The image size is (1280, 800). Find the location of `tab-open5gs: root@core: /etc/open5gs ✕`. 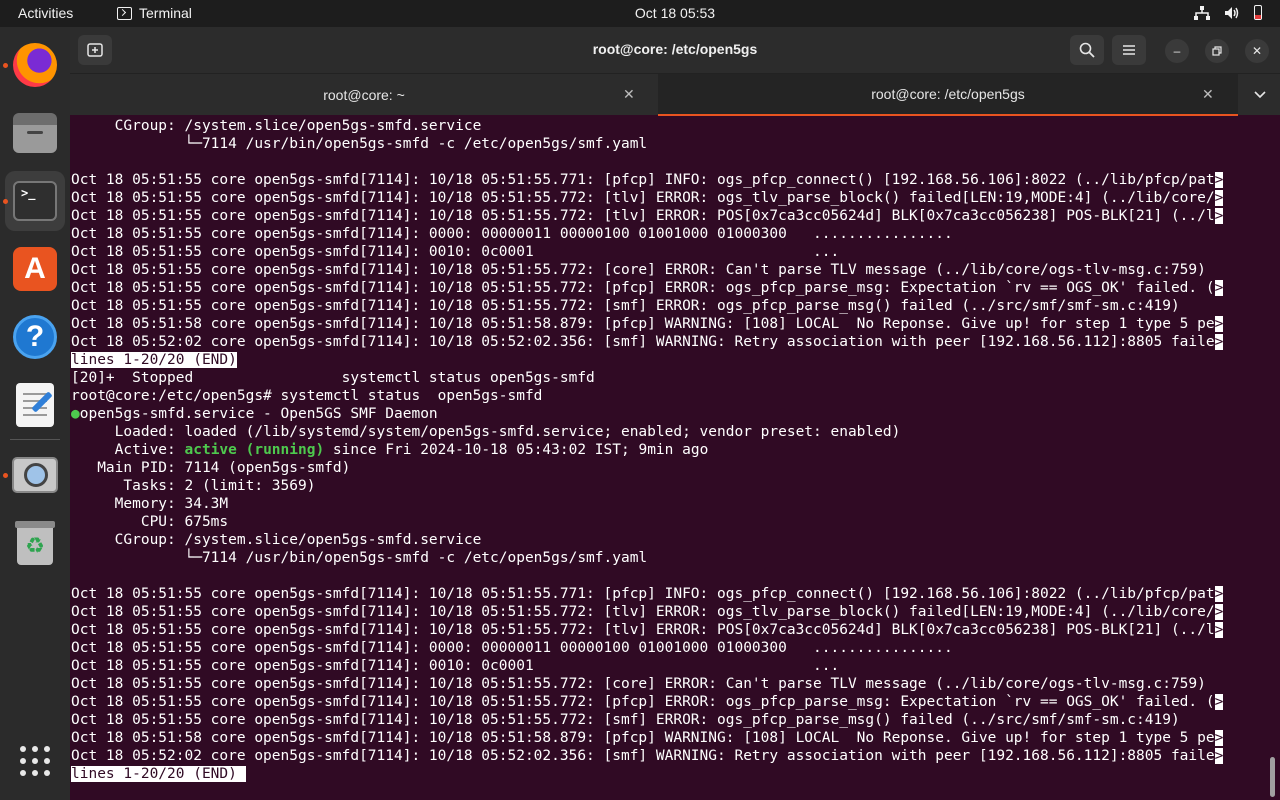

tab-open5gs: root@core: /etc/open5gs ✕ is located at coordinates (948, 95).